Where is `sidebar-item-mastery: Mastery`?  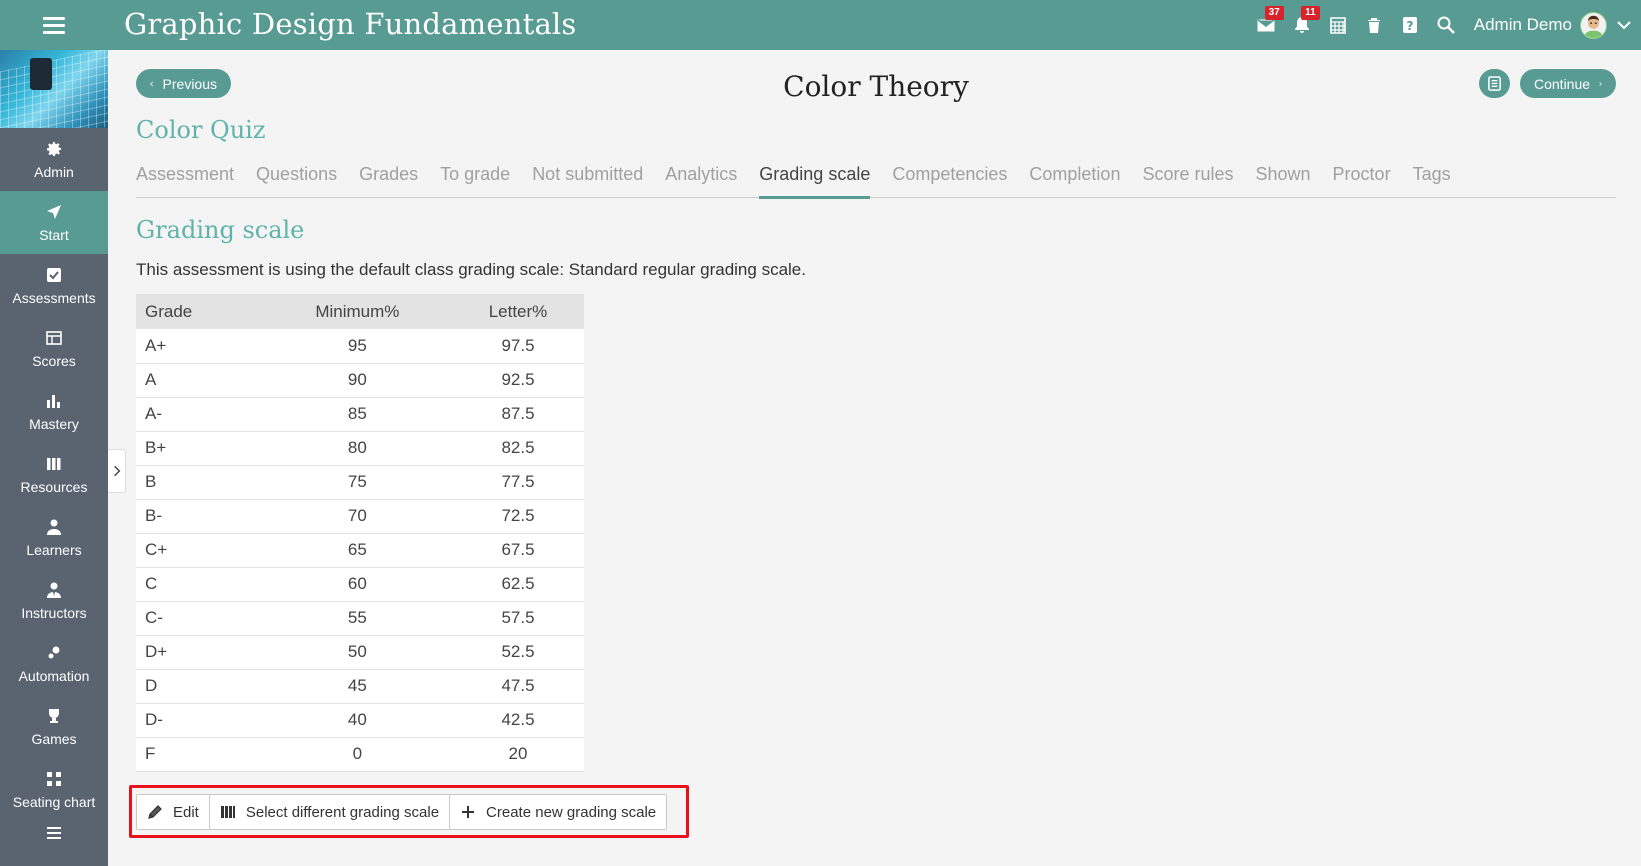 sidebar-item-mastery: Mastery is located at coordinates (54, 411).